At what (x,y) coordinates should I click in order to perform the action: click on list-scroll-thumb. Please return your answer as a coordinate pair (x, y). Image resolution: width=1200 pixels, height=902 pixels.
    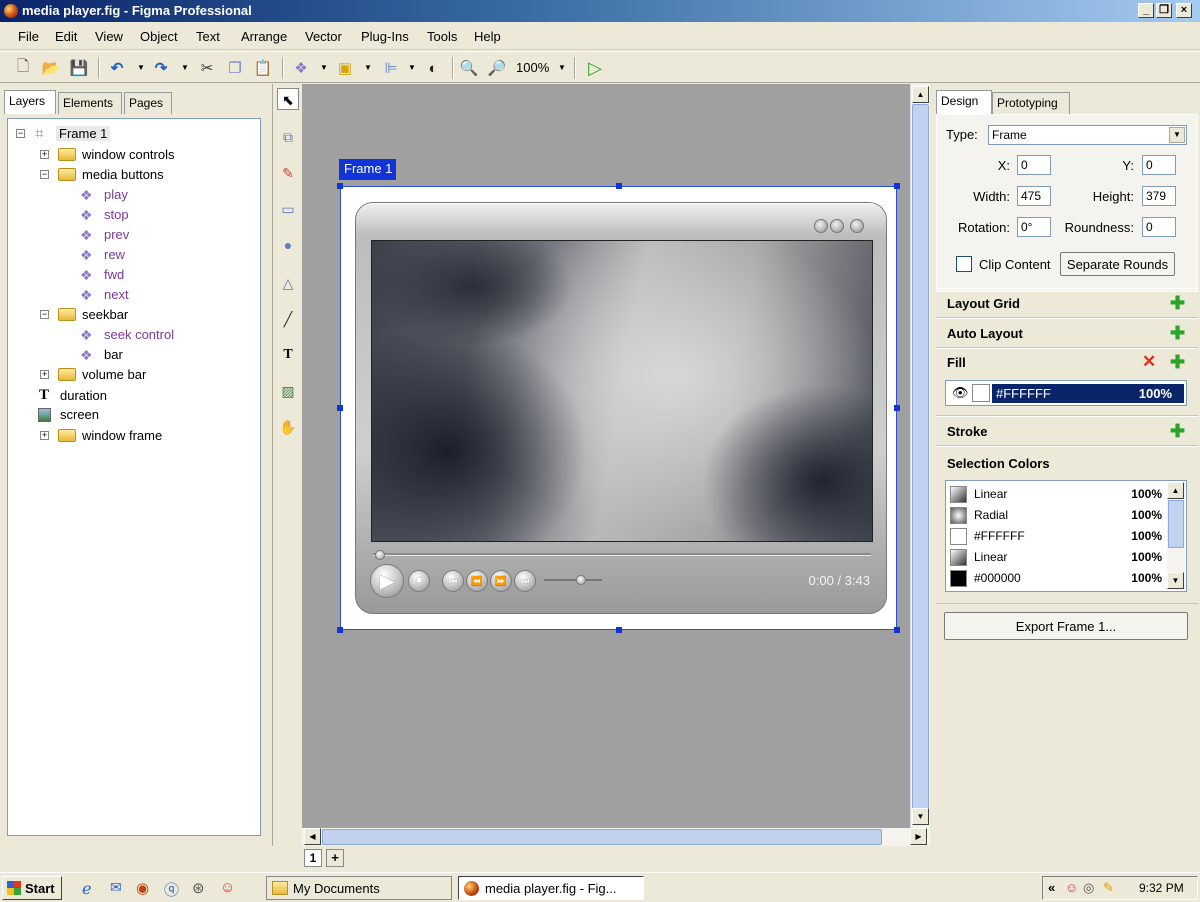
    Looking at the image, I should click on (1176, 524).